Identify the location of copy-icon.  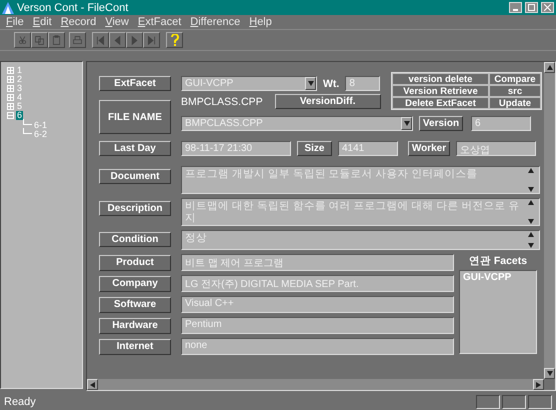
(39, 40).